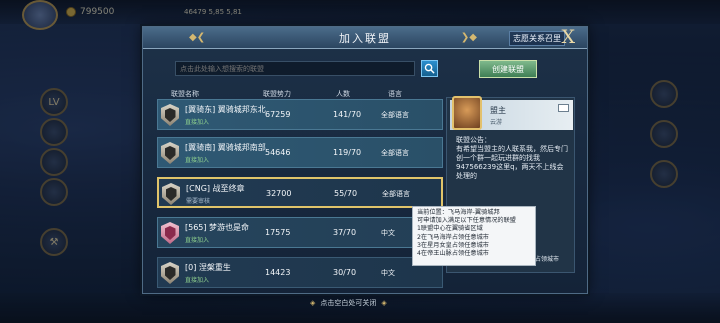  I want to click on info-footer: 占领城市, so click(547, 259).